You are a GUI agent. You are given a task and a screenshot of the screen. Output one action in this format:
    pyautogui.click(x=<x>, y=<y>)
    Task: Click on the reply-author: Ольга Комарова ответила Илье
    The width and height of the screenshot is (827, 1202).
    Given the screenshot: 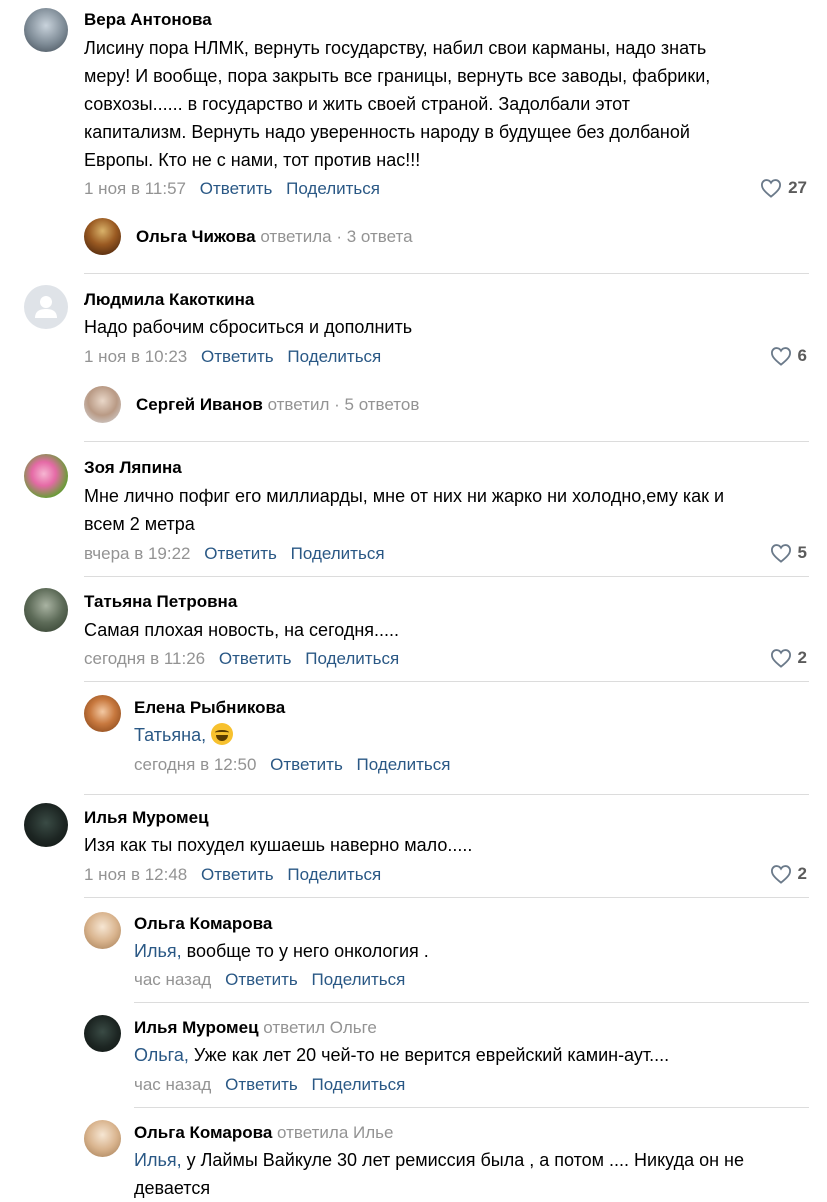 What is the action you would take?
    pyautogui.click(x=264, y=1132)
    